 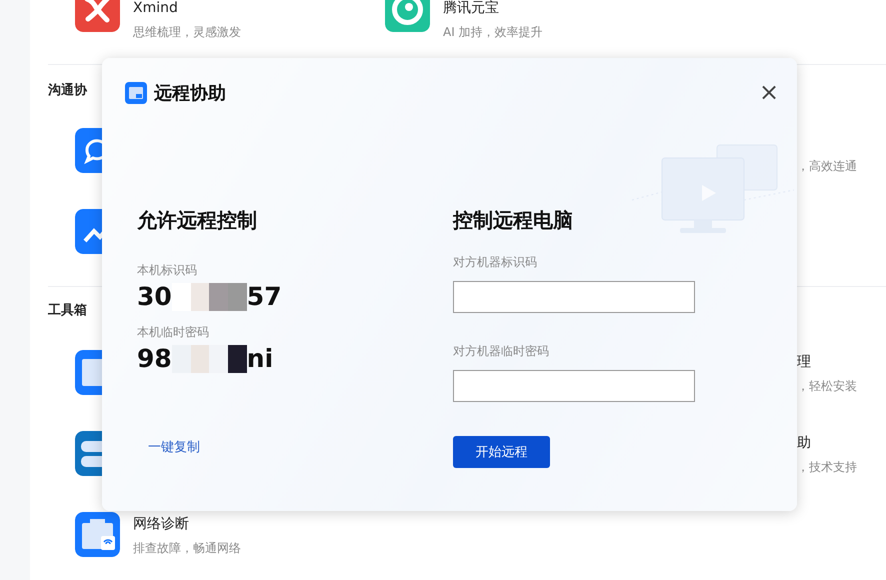 I want to click on app-title: 腾讯元宝, so click(x=493, y=8).